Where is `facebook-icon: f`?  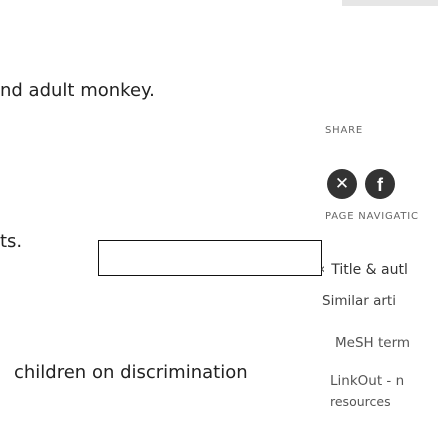
facebook-icon: f is located at coordinates (380, 185).